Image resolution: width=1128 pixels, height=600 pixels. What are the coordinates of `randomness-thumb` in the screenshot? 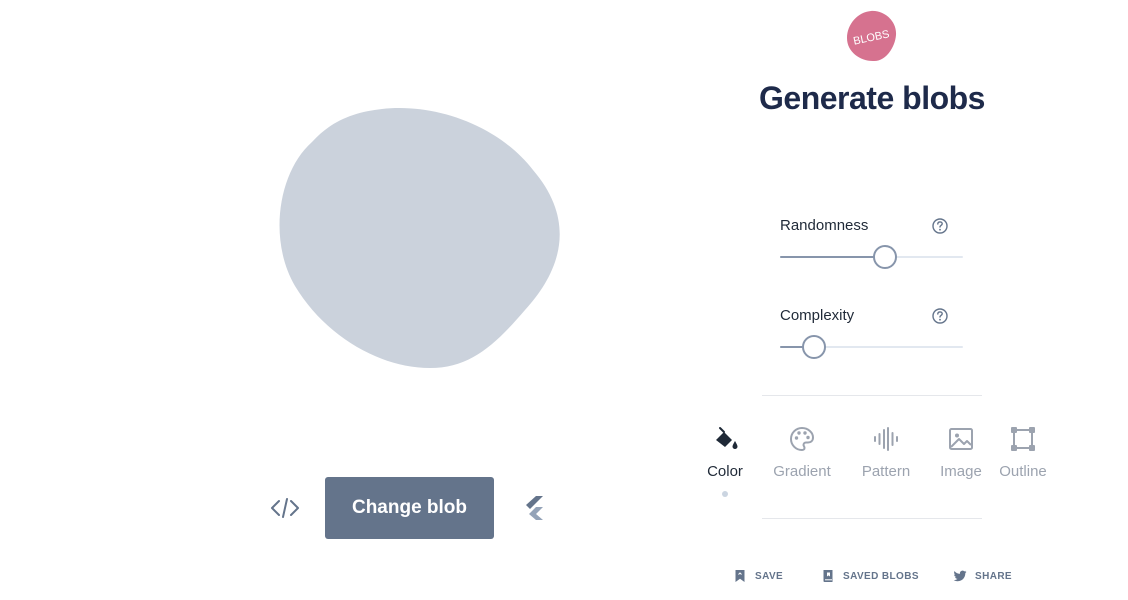 It's located at (885, 257).